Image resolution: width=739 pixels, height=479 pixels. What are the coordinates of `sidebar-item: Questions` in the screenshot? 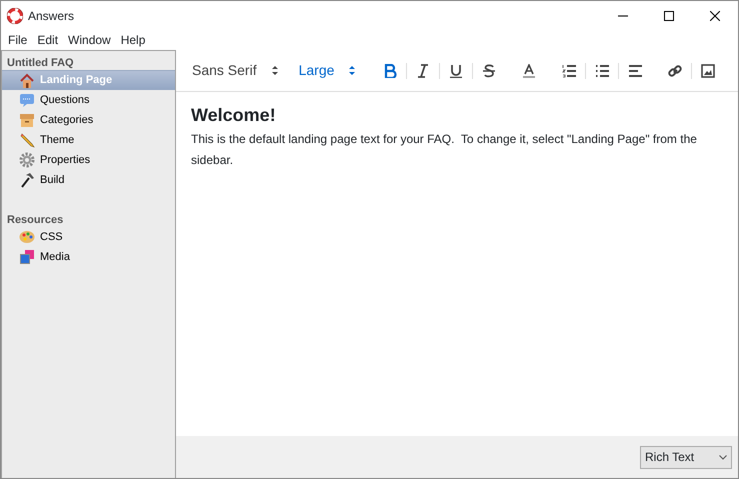 It's located at (88, 100).